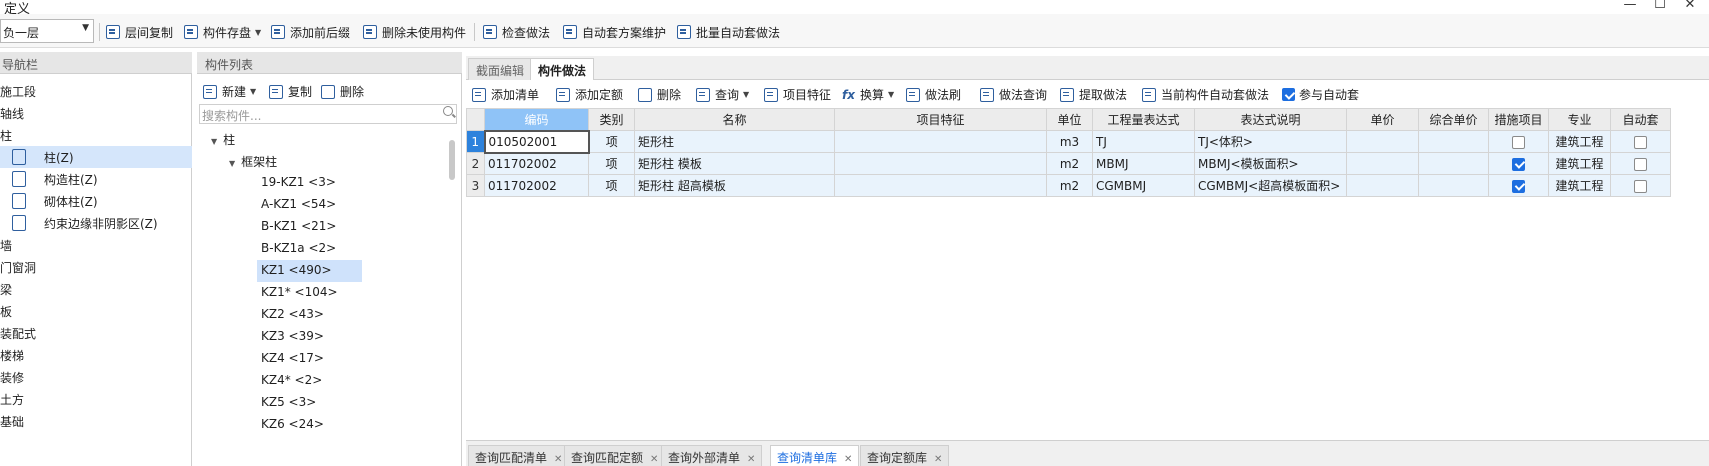 The image size is (1709, 466). Describe the element at coordinates (589, 94) in the screenshot. I see `add-quota-button: 添加定额` at that location.